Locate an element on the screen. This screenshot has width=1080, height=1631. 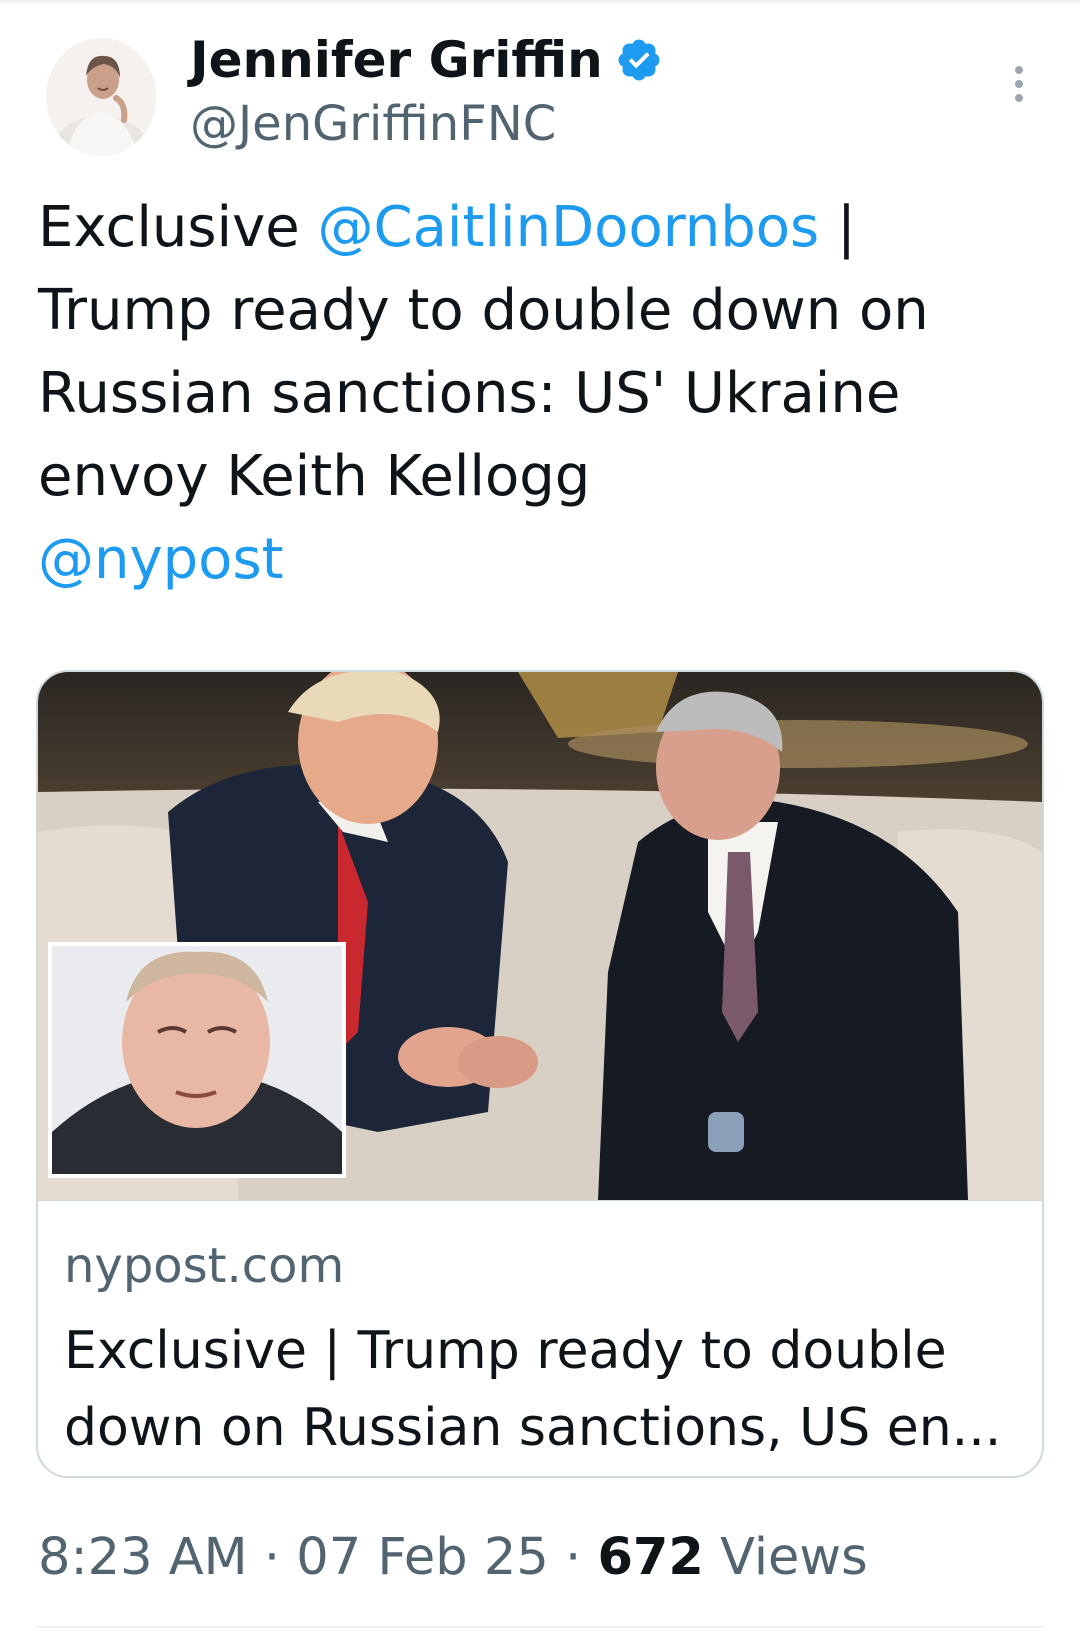
top-divider is located at coordinates (540, 1).